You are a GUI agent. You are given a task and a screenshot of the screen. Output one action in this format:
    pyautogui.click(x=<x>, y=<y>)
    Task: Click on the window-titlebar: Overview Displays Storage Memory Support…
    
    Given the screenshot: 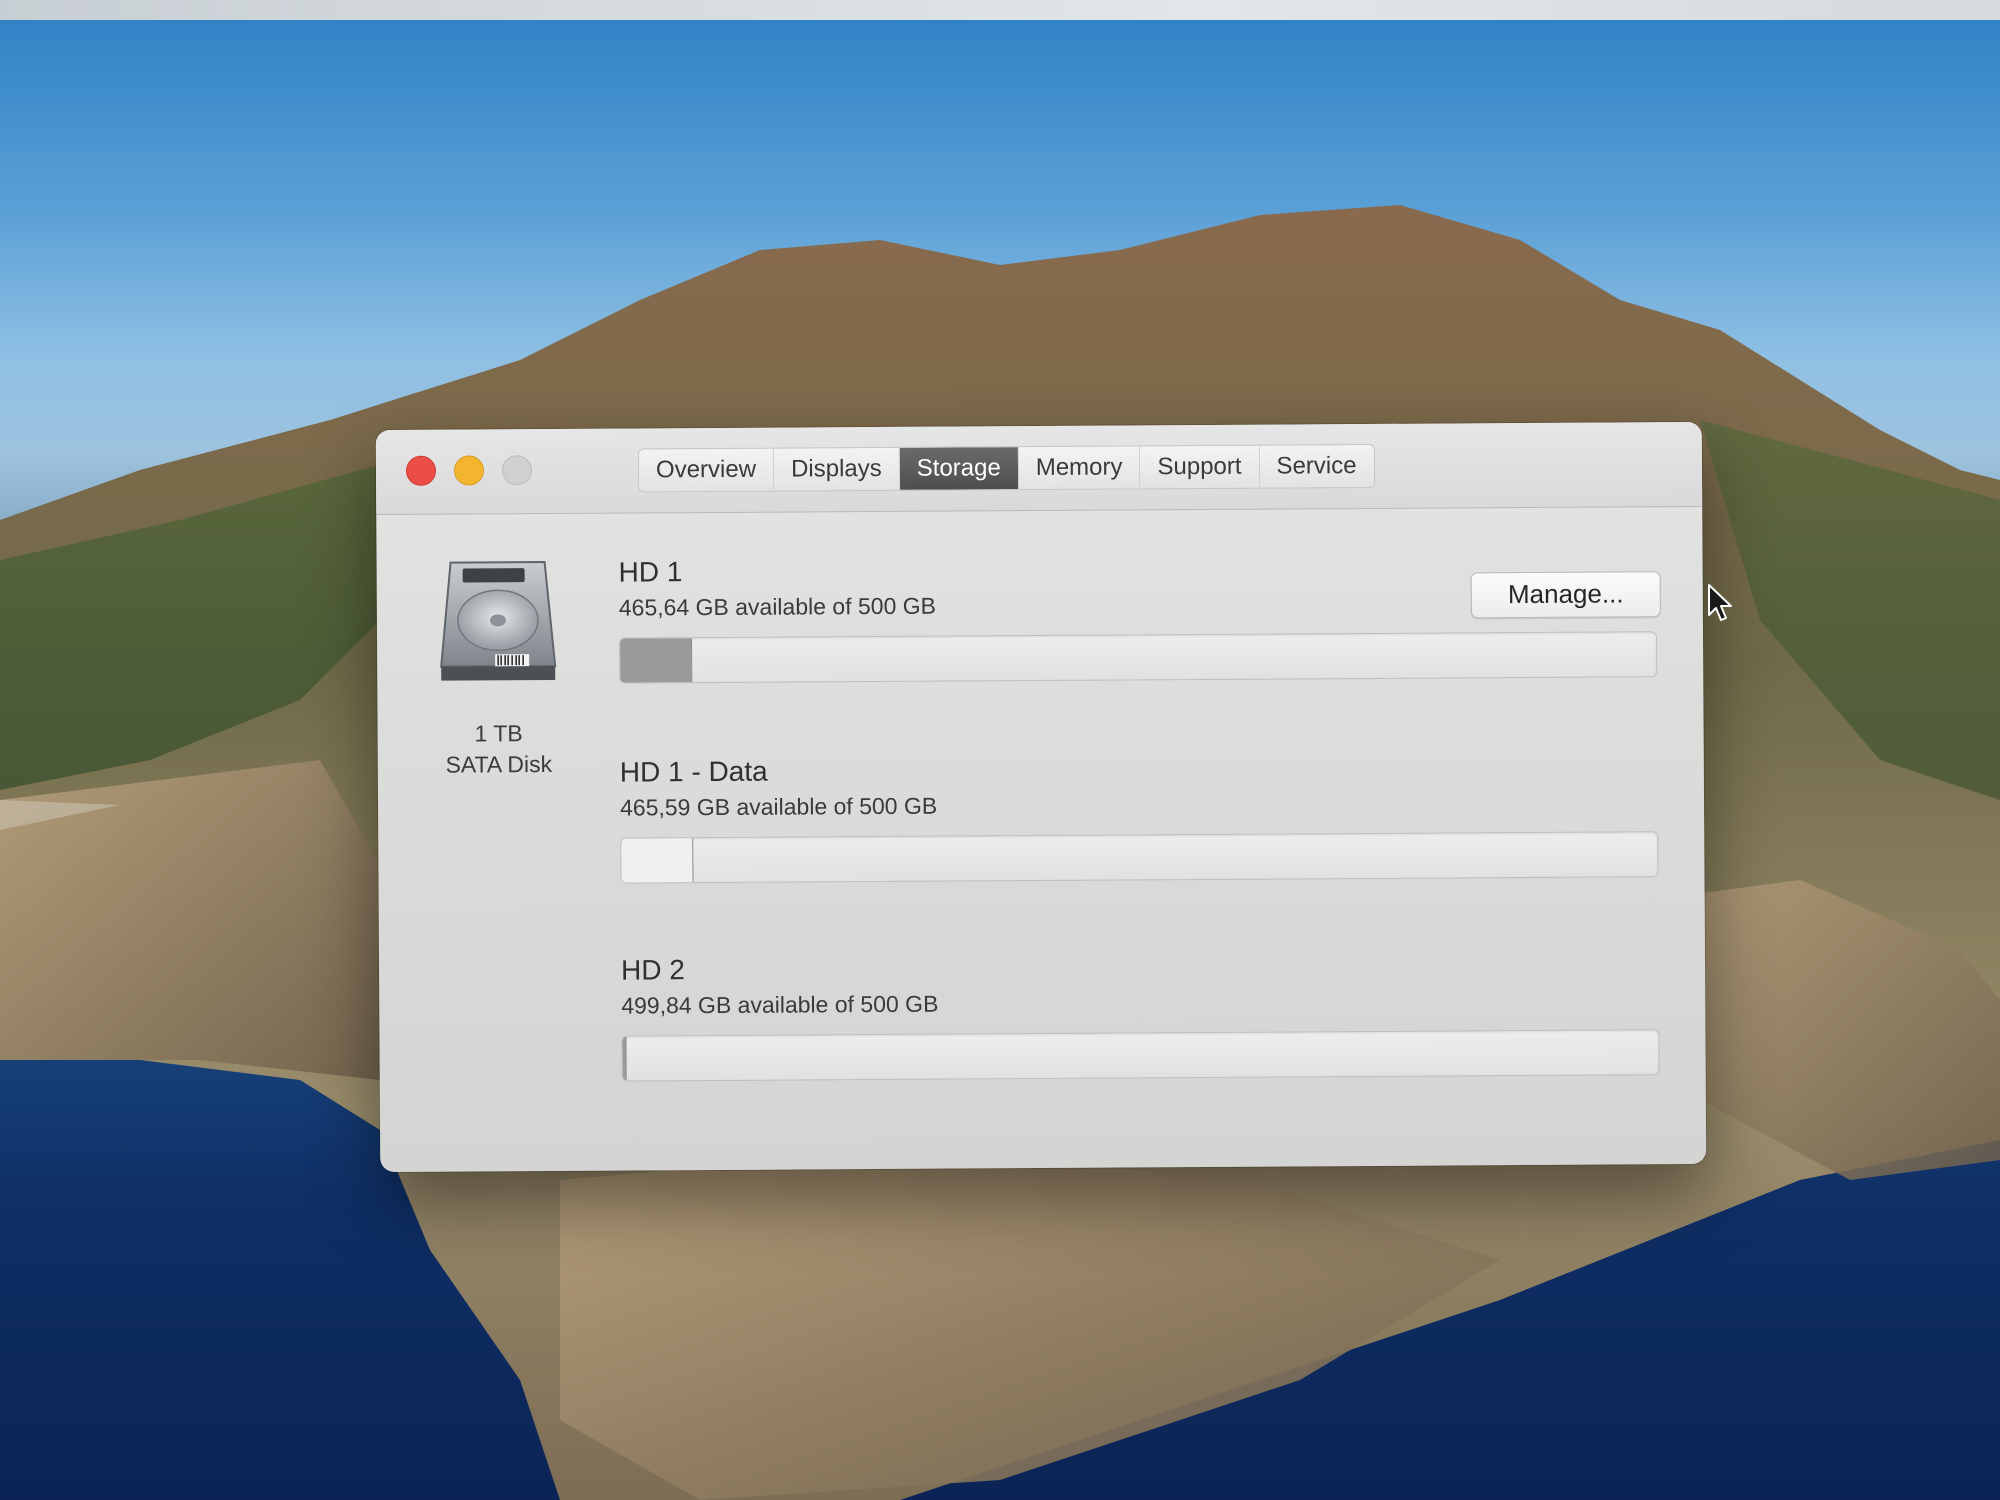 What is the action you would take?
    pyautogui.click(x=1039, y=468)
    